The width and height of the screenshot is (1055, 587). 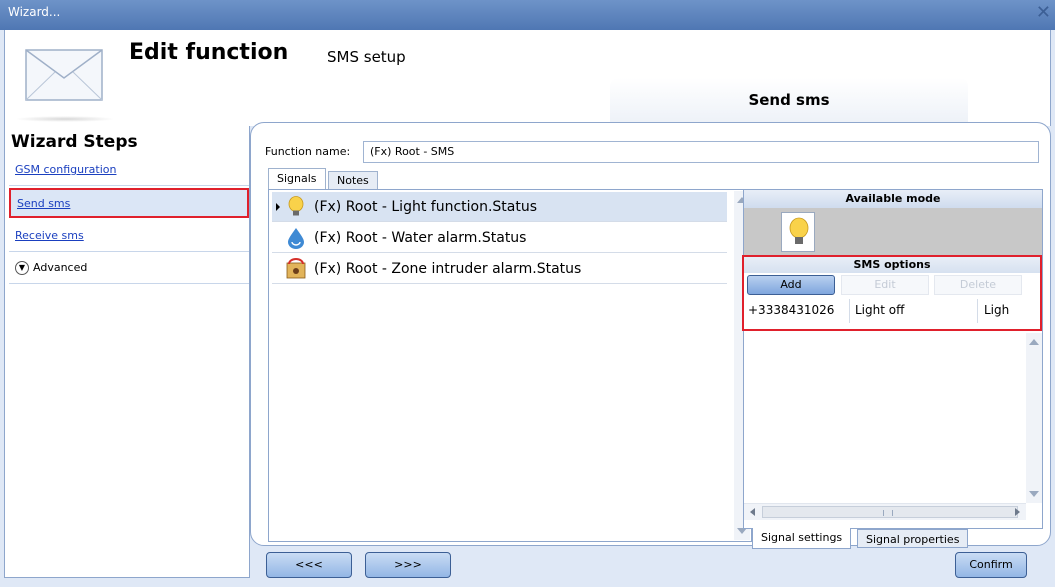 What do you see at coordinates (309, 565) in the screenshot?
I see `previous-button: <<<` at bounding box center [309, 565].